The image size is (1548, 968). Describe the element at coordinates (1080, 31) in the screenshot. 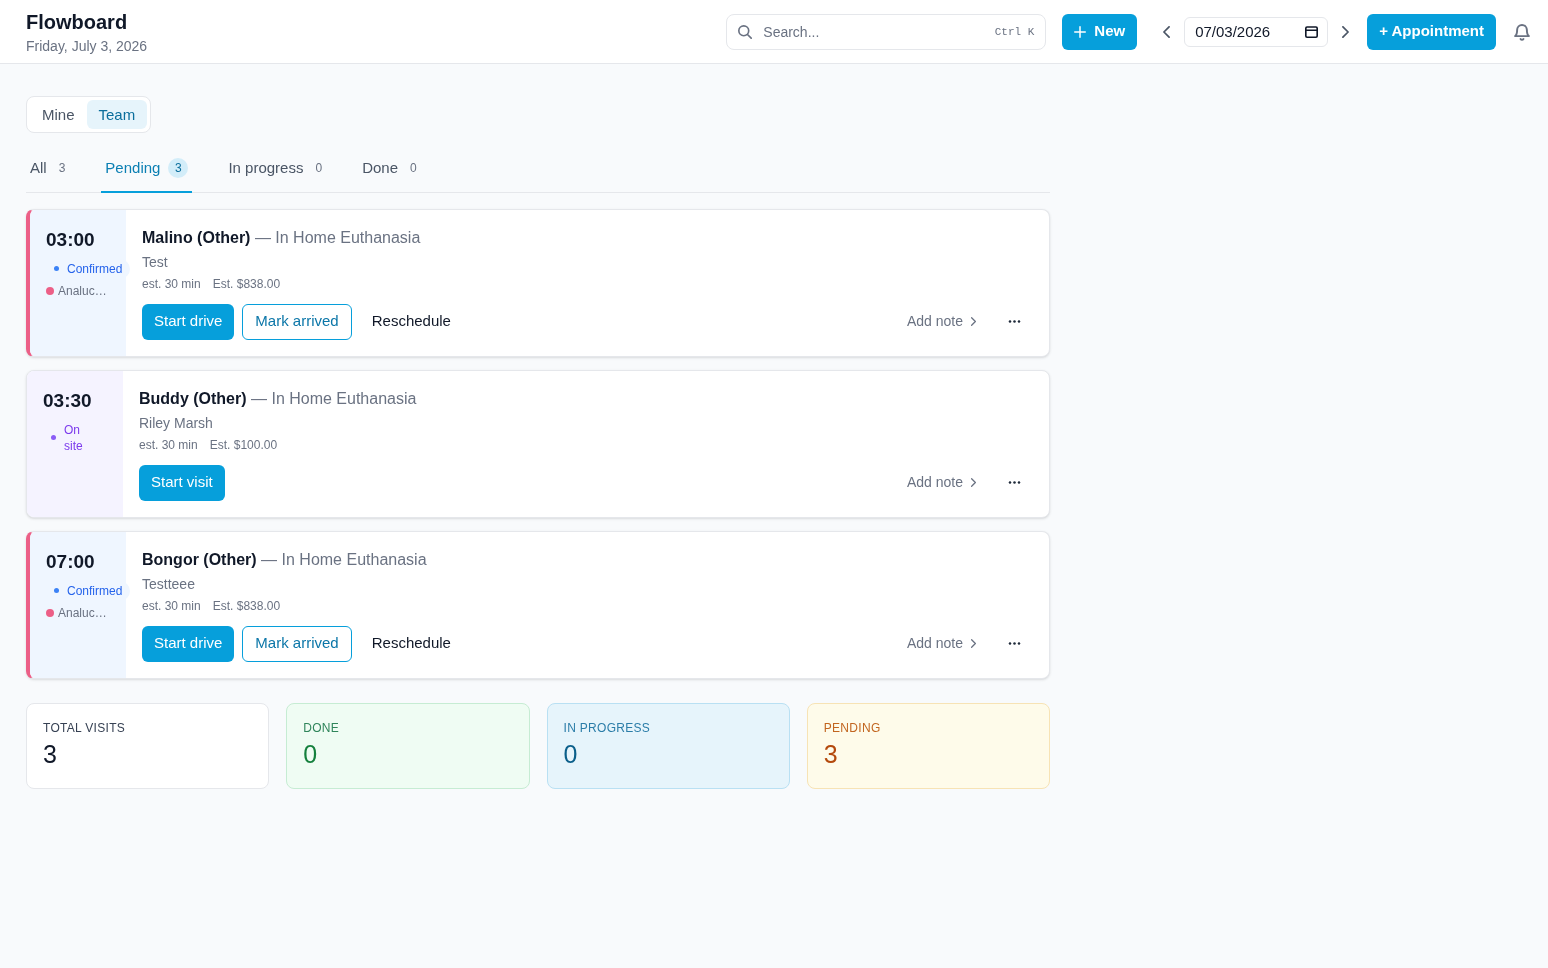

I see `plus-icon` at that location.